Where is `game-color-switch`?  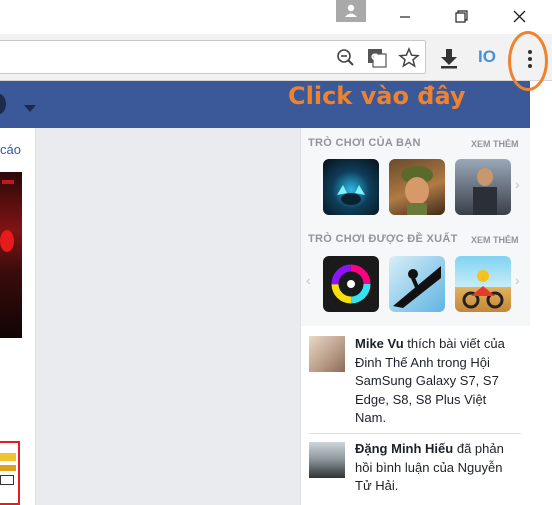
game-color-switch is located at coordinates (351, 284).